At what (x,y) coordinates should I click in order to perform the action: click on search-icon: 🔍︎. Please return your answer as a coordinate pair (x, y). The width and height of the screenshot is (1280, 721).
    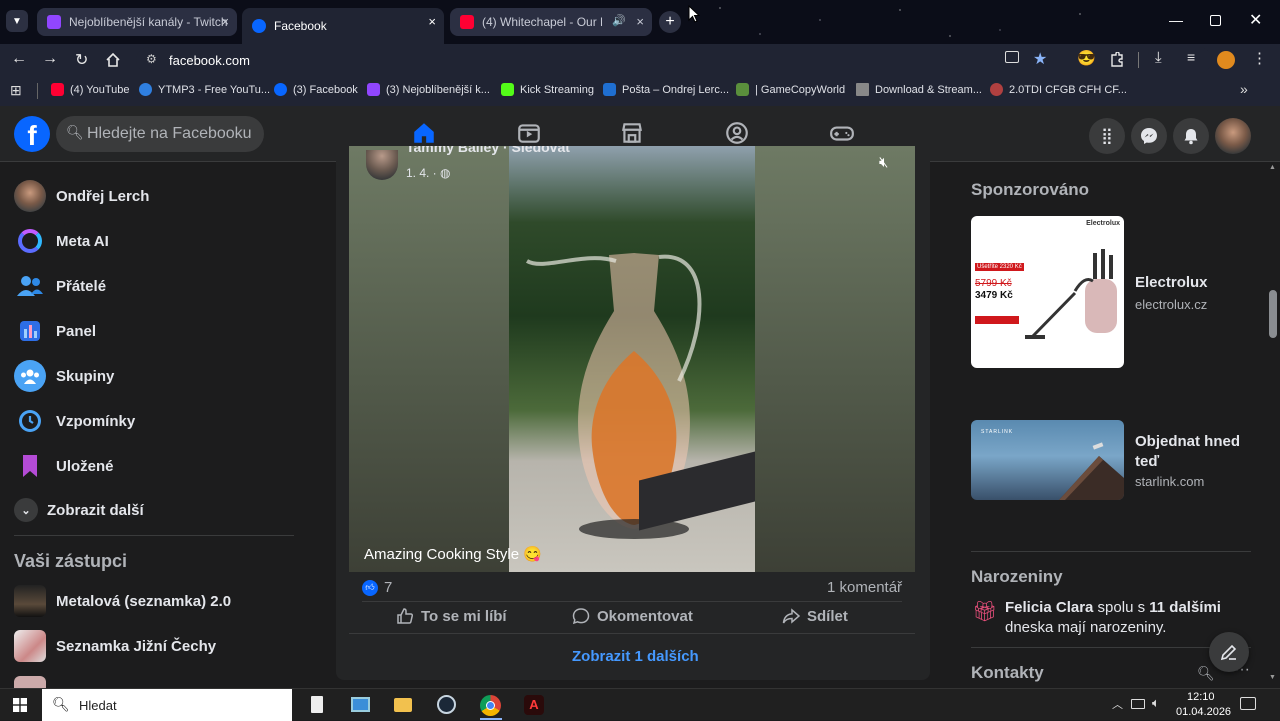
    Looking at the image, I should click on (61, 704).